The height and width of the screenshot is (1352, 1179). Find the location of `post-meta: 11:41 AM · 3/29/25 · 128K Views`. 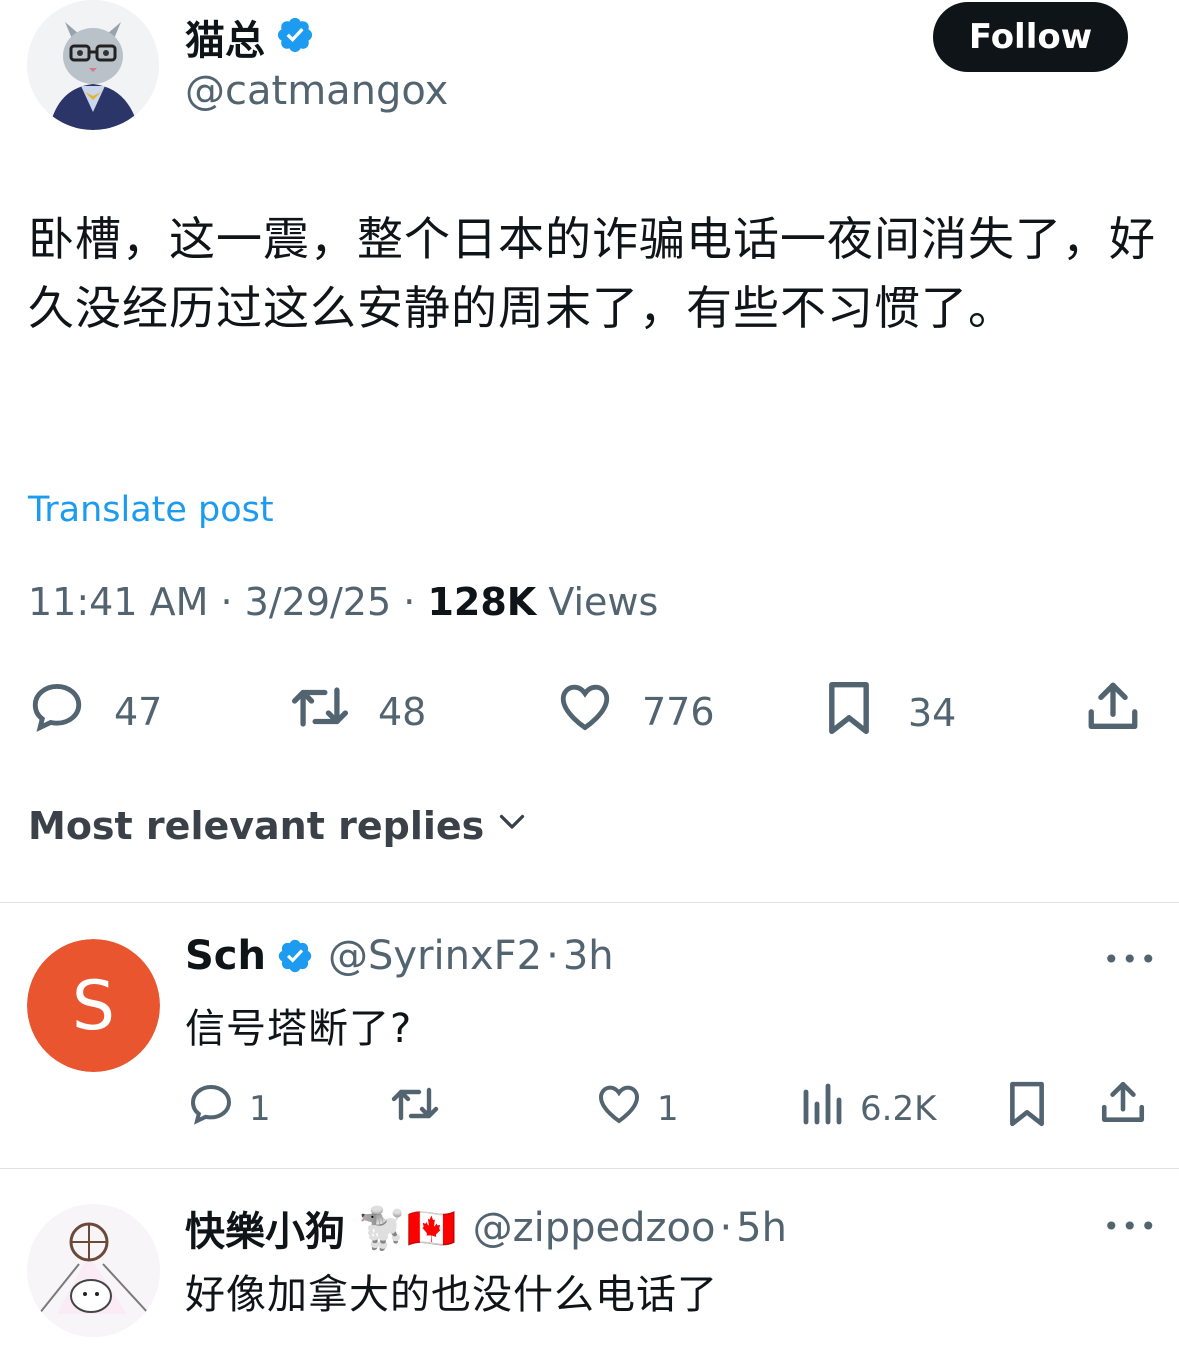

post-meta: 11:41 AM · 3/29/25 · 128K Views is located at coordinates (343, 602).